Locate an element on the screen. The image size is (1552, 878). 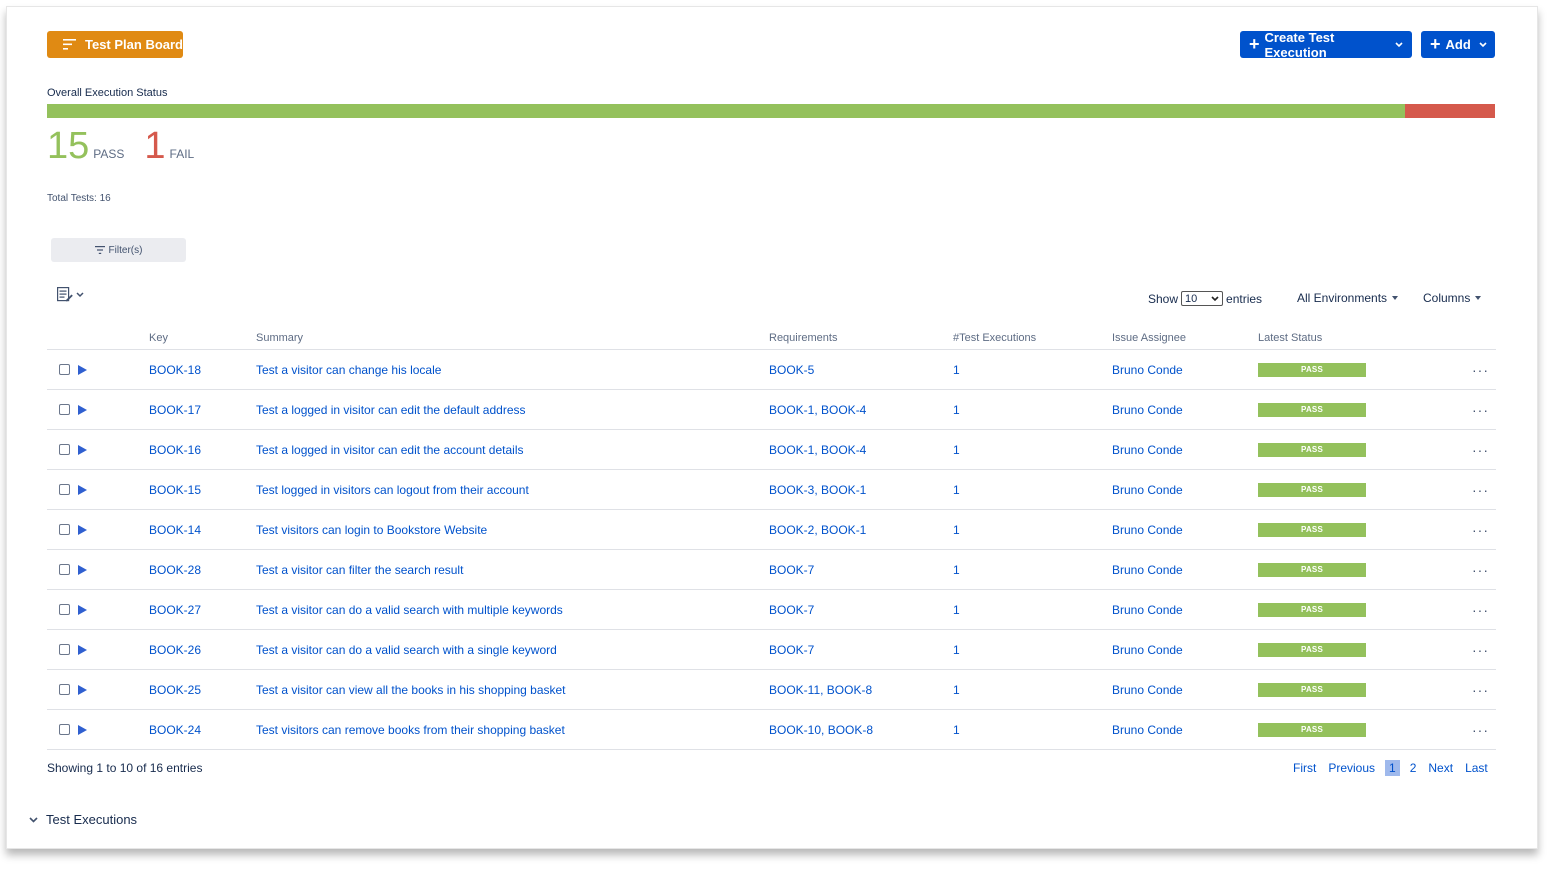
pagination-page-1: 1 is located at coordinates (1392, 768).